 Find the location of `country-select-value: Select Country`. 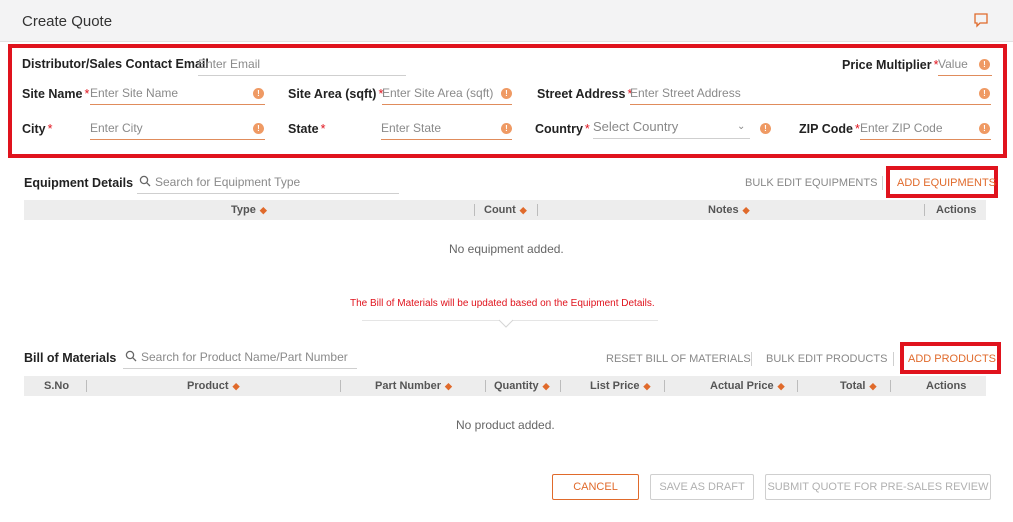

country-select-value: Select Country is located at coordinates (636, 126).